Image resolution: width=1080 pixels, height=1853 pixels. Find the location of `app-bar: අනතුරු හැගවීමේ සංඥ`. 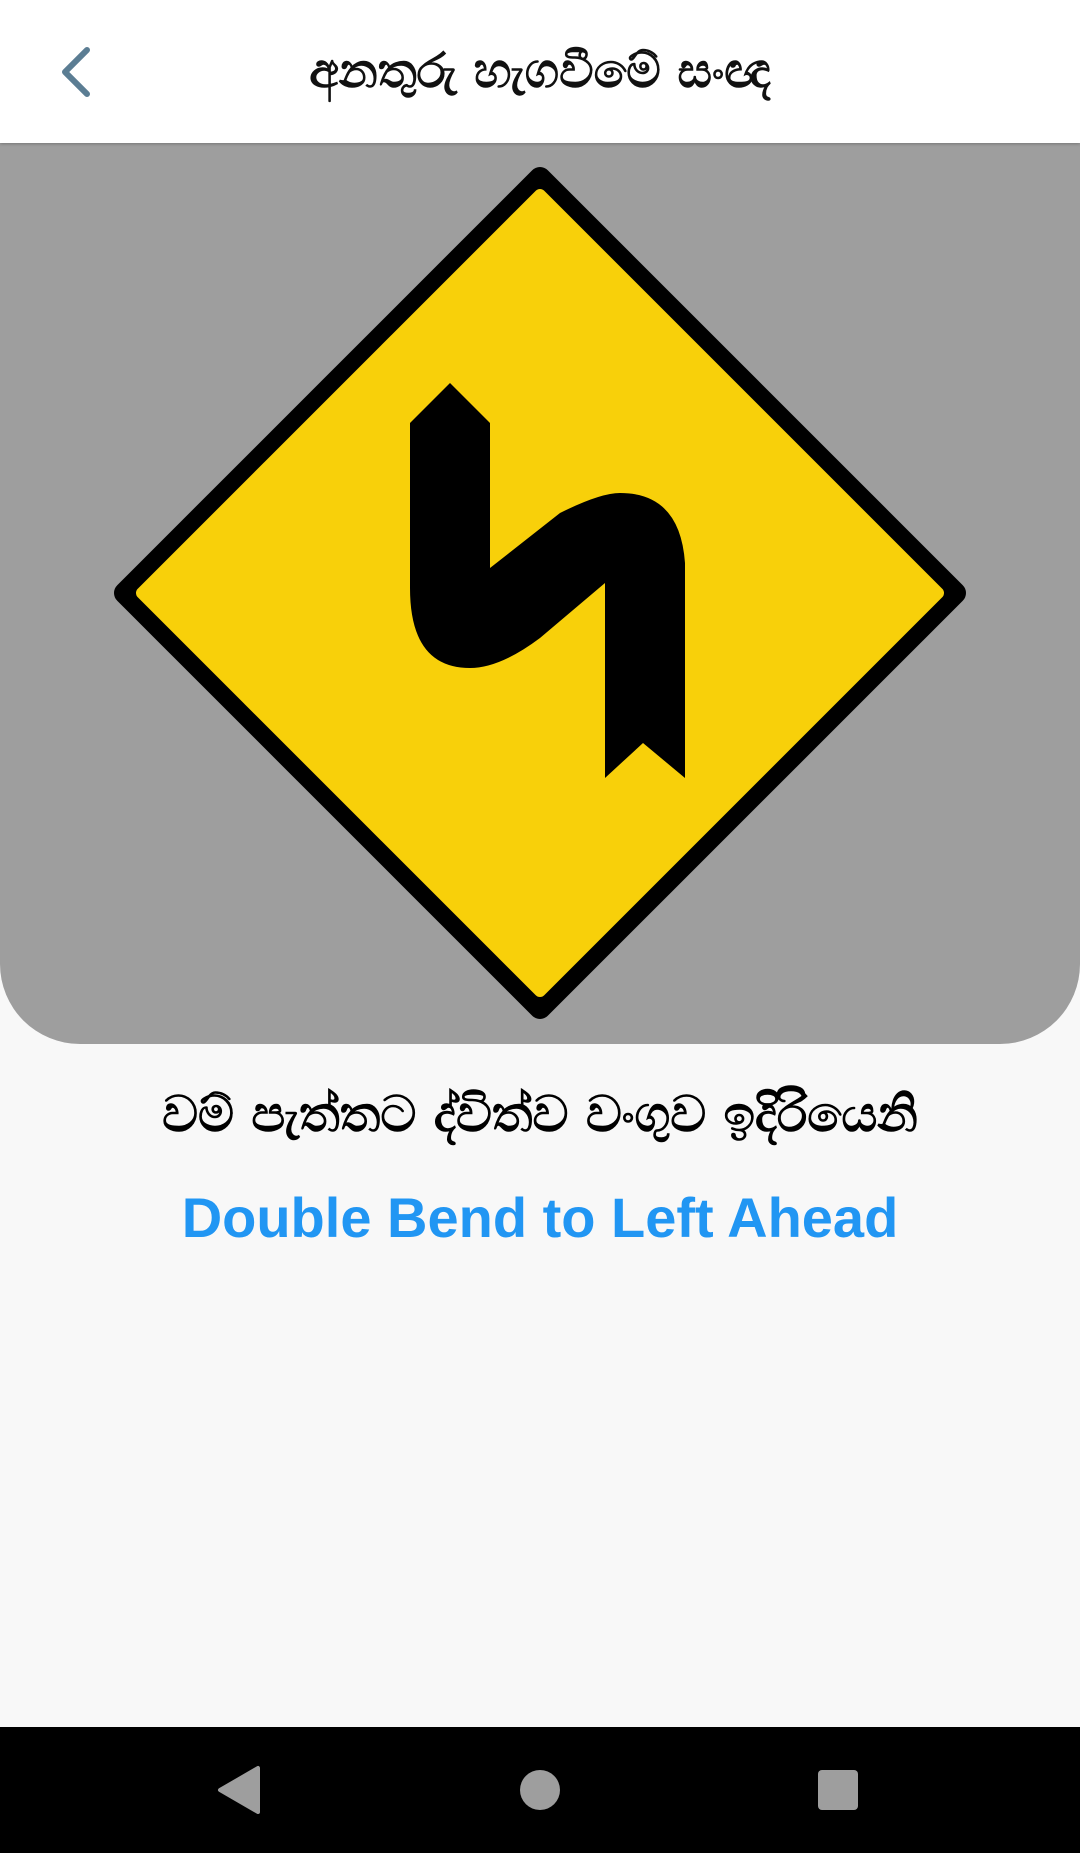

app-bar: අනතුරු හැගවීමේ සංඥ is located at coordinates (540, 71).